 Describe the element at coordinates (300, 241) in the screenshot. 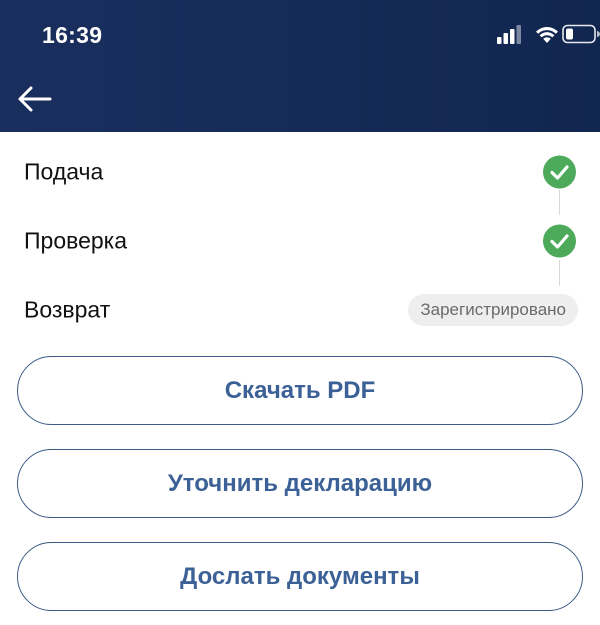

I see `step-review: Проверка` at that location.